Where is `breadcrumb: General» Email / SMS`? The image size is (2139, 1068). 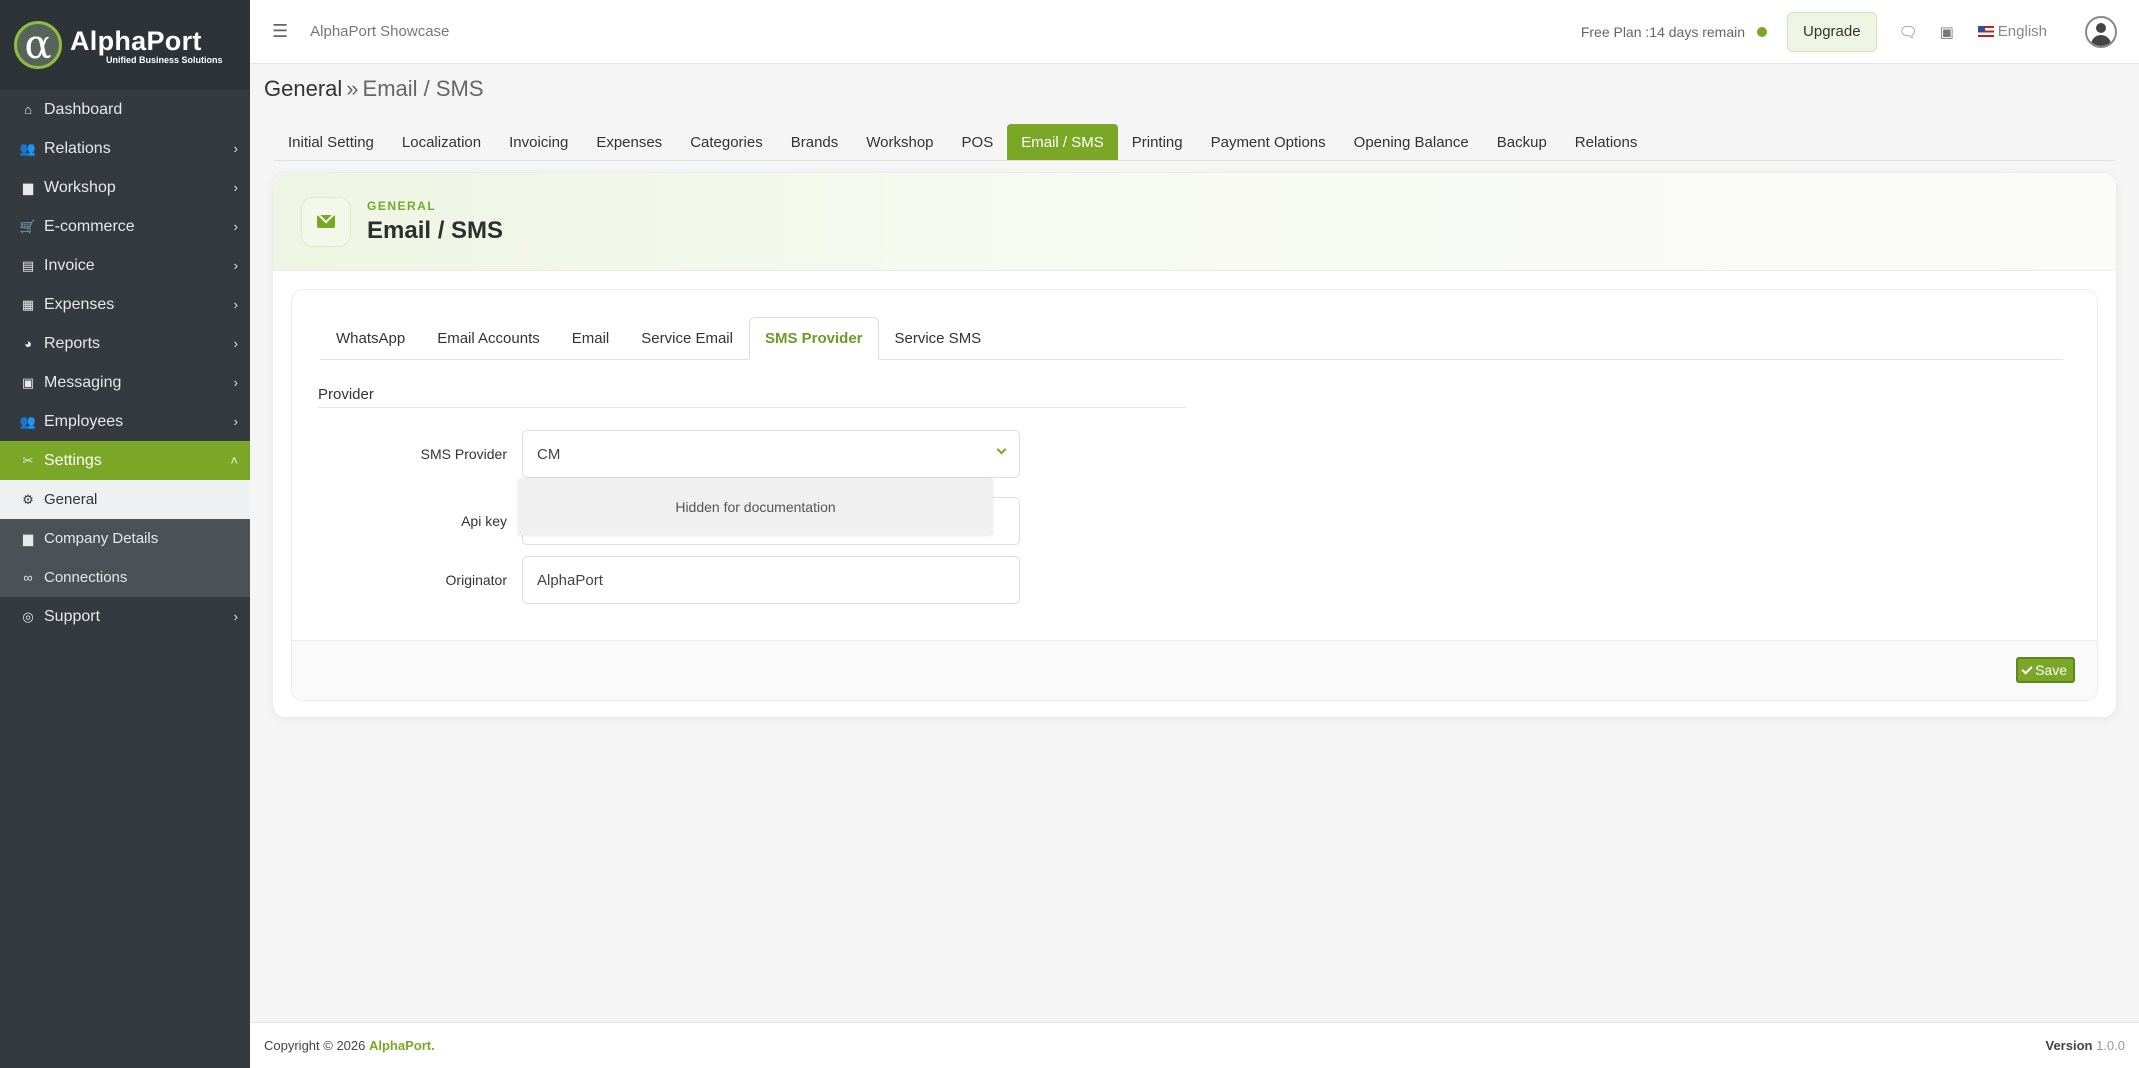
breadcrumb: General» Email / SMS is located at coordinates (374, 89).